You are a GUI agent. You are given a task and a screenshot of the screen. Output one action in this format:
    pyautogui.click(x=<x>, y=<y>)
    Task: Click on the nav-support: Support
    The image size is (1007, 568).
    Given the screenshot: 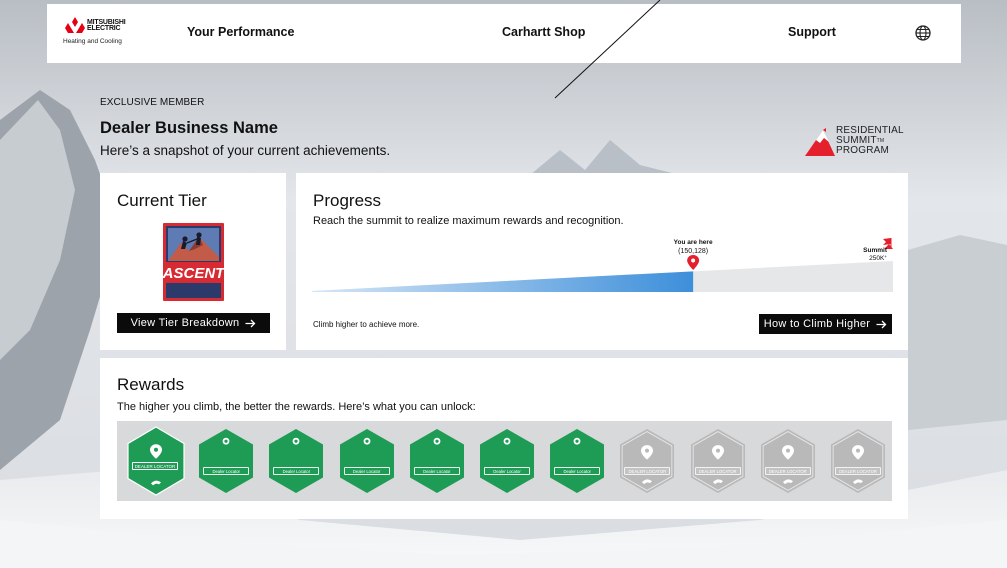 What is the action you would take?
    pyautogui.click(x=812, y=32)
    